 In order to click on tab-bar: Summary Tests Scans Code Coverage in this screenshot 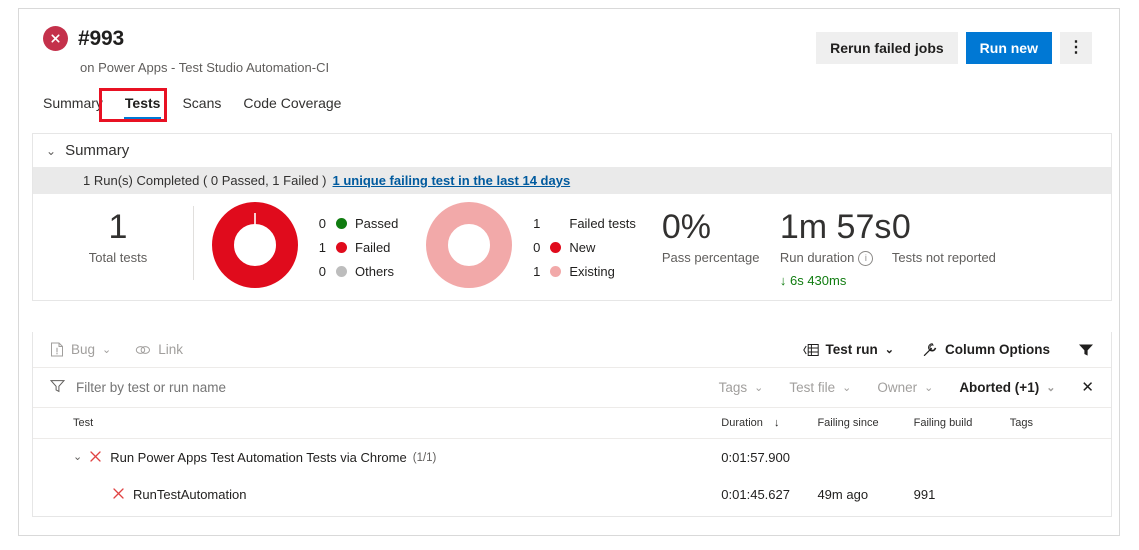, I will do `click(197, 105)`.